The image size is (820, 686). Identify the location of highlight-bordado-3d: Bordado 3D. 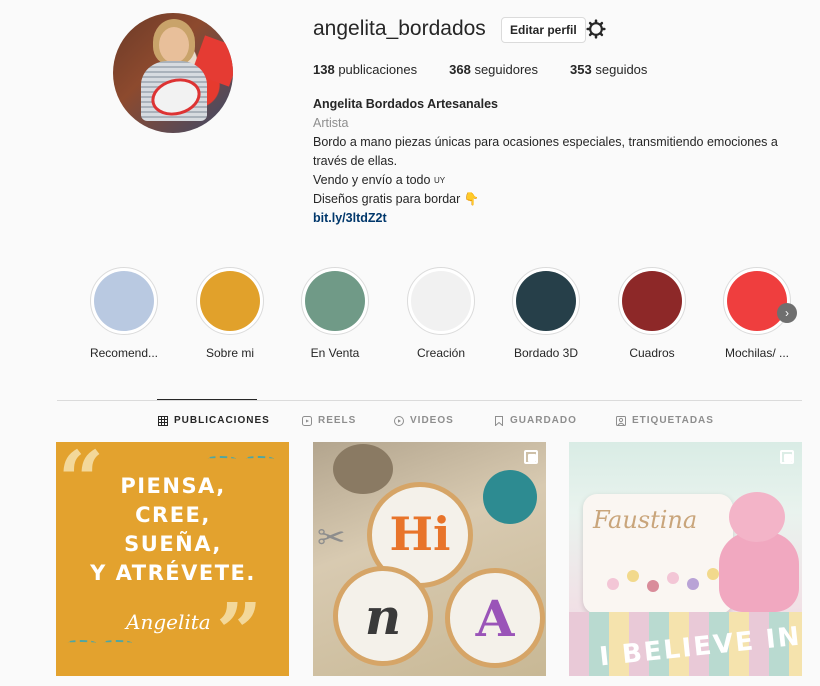
(546, 313).